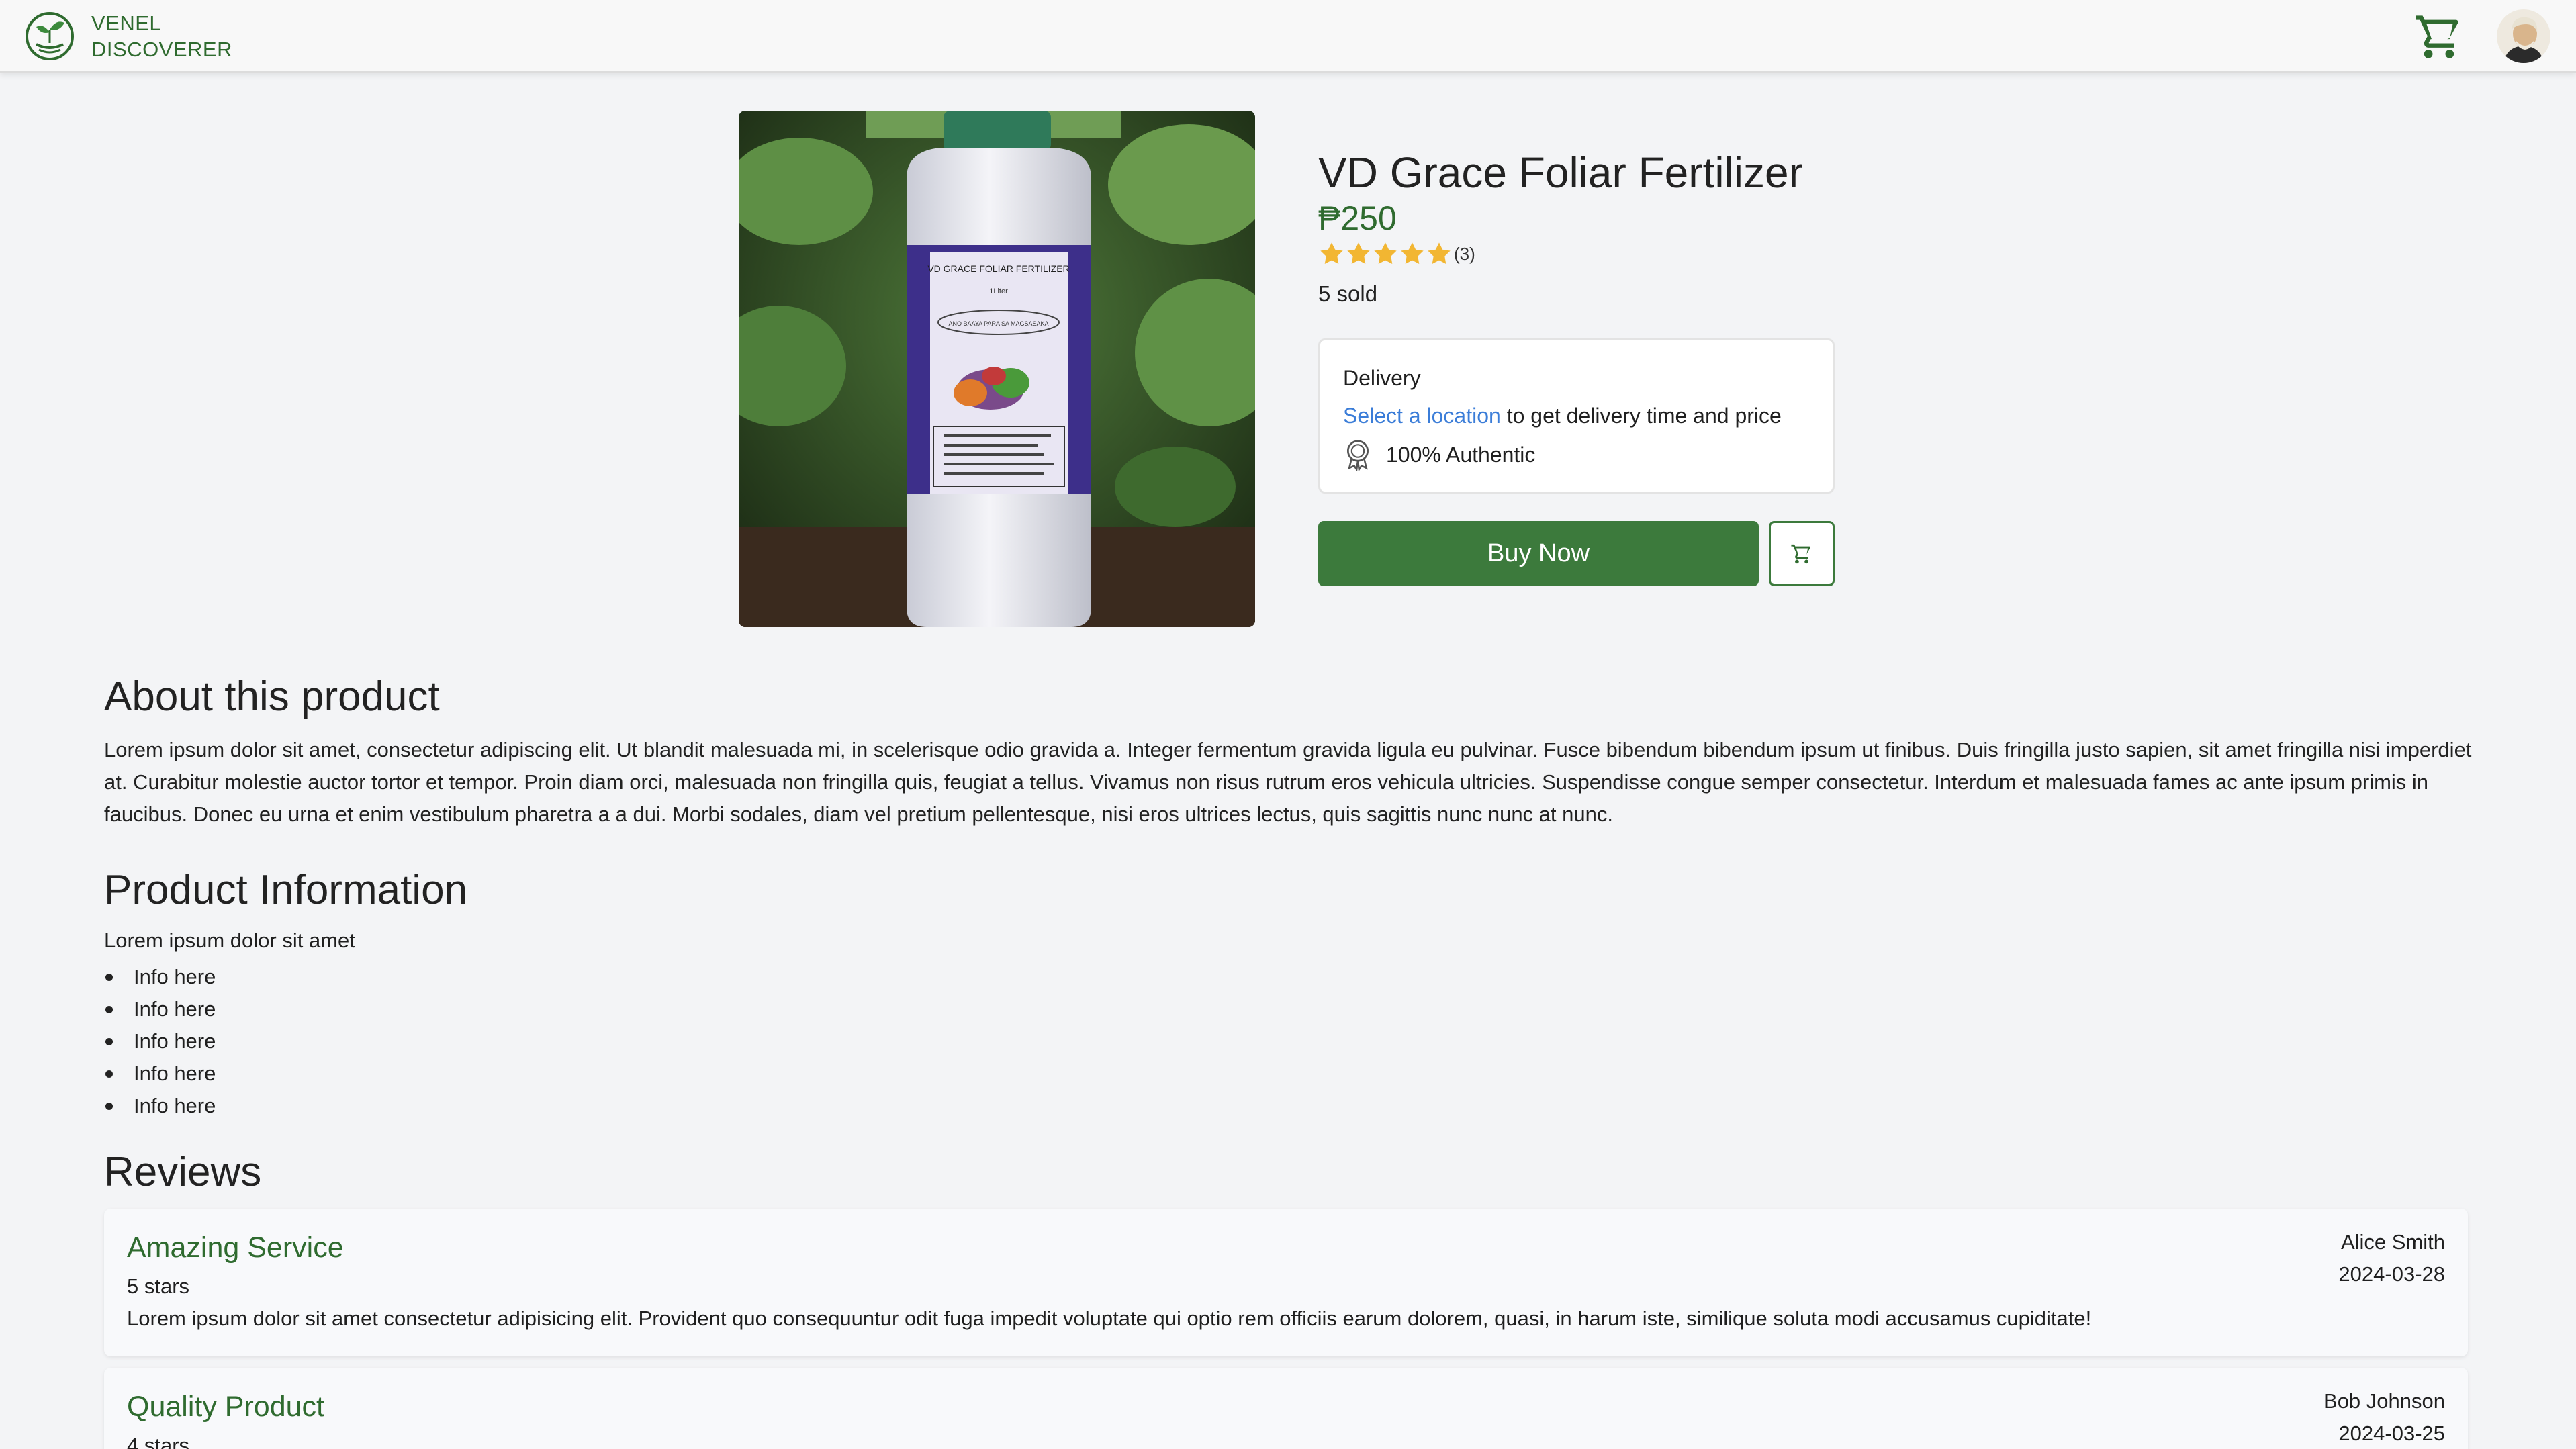 The image size is (2576, 1449). What do you see at coordinates (2384, 1401) in the screenshot?
I see `review-author: Bob Johnson` at bounding box center [2384, 1401].